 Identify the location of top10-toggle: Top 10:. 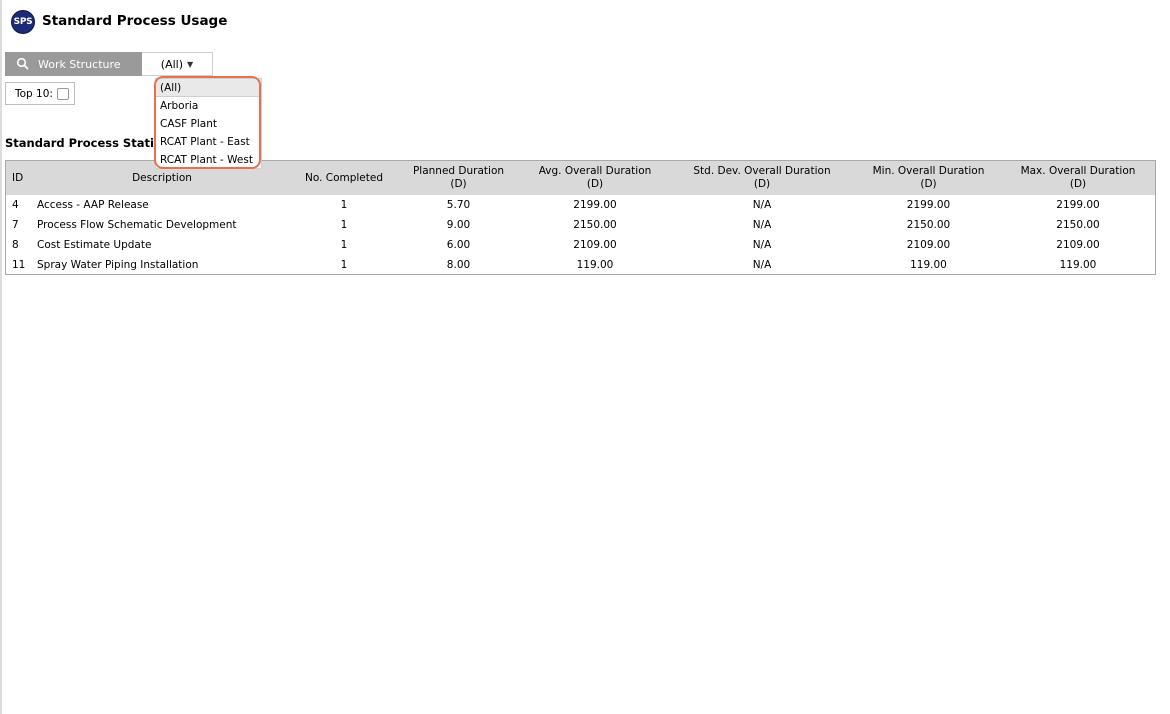
(40, 93).